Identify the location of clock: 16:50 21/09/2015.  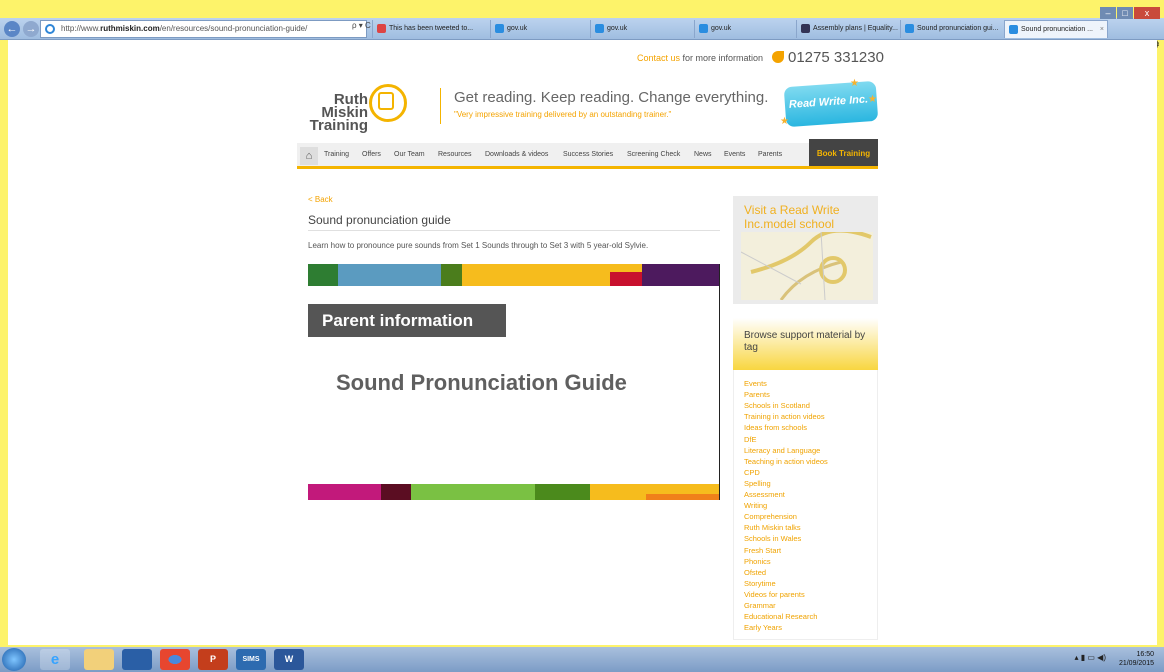
(1136, 659).